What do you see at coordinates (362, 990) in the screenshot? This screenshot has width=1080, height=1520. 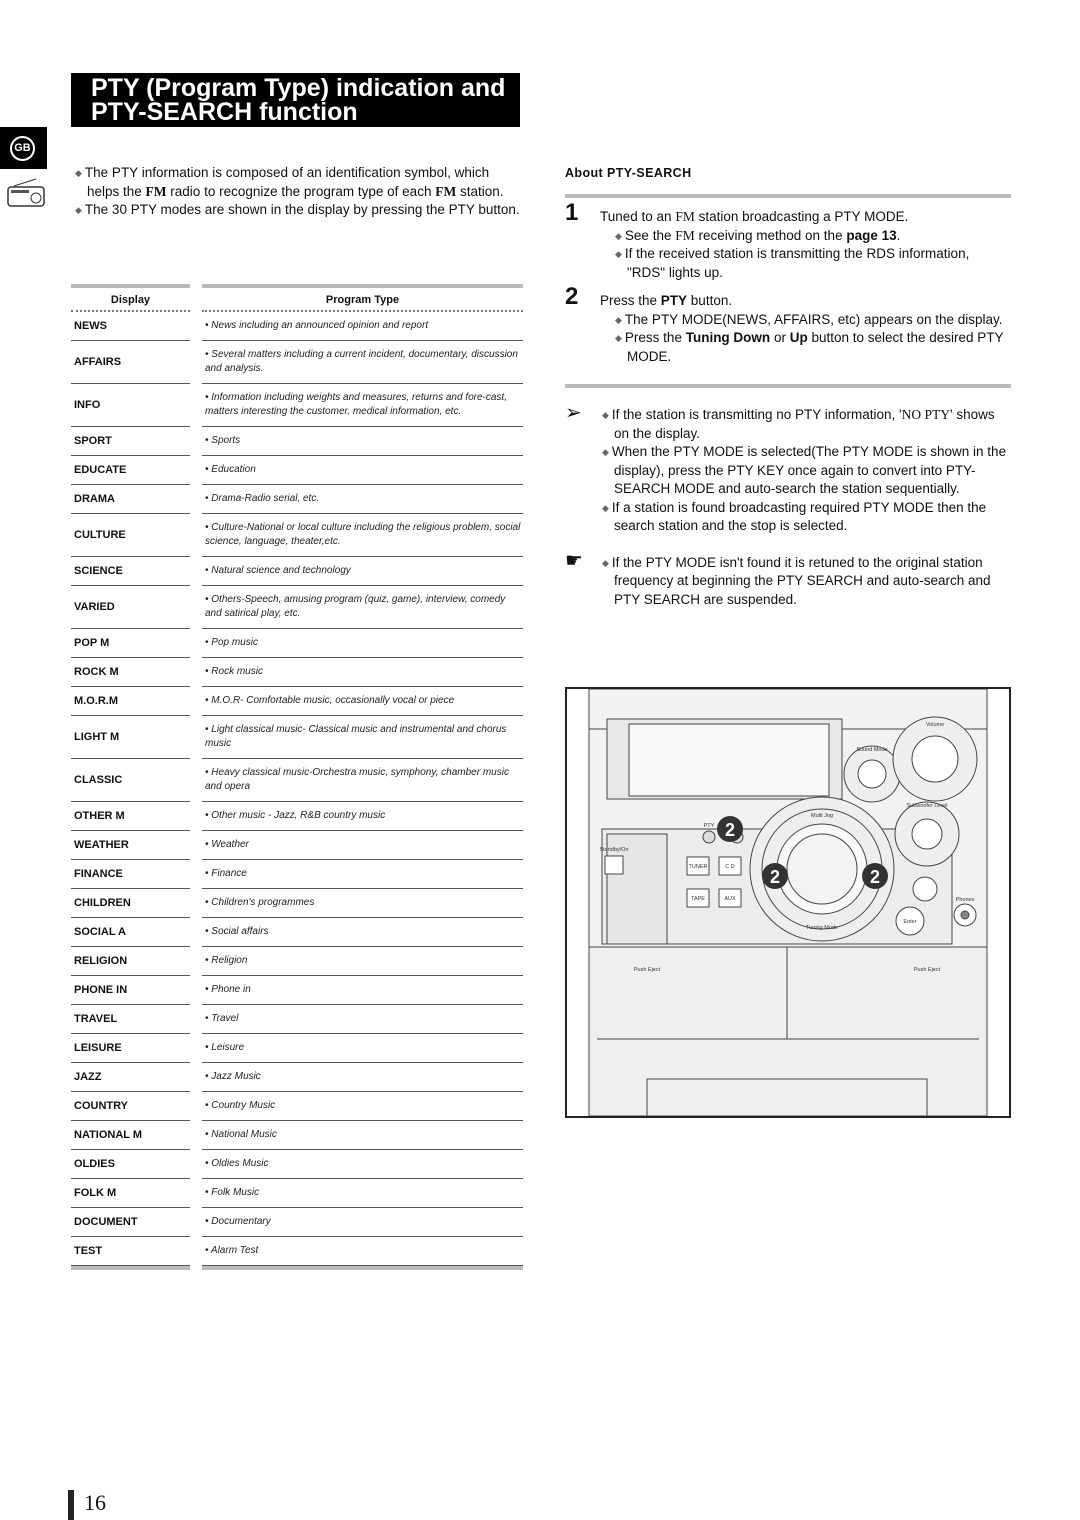 I see `program-type: • Phone in` at bounding box center [362, 990].